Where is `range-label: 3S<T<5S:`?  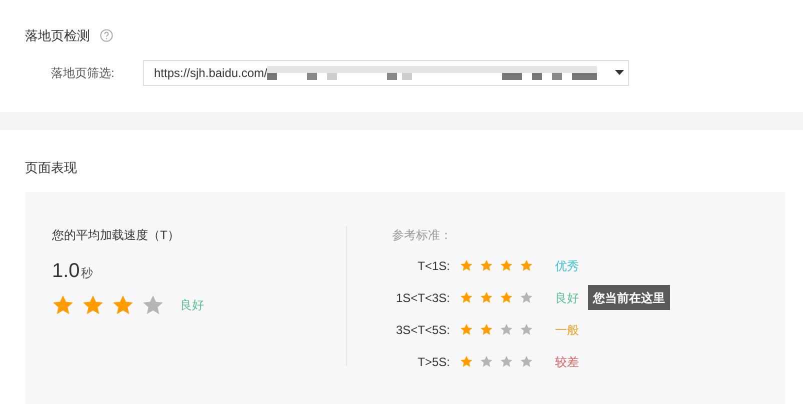 range-label: 3S<T<5S: is located at coordinates (422, 330).